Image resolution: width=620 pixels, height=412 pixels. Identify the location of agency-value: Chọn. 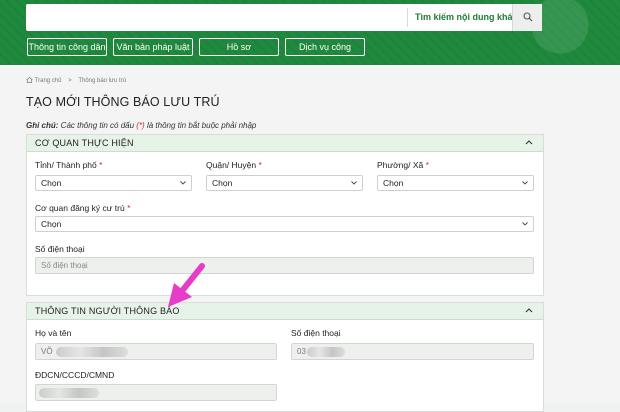
(51, 224).